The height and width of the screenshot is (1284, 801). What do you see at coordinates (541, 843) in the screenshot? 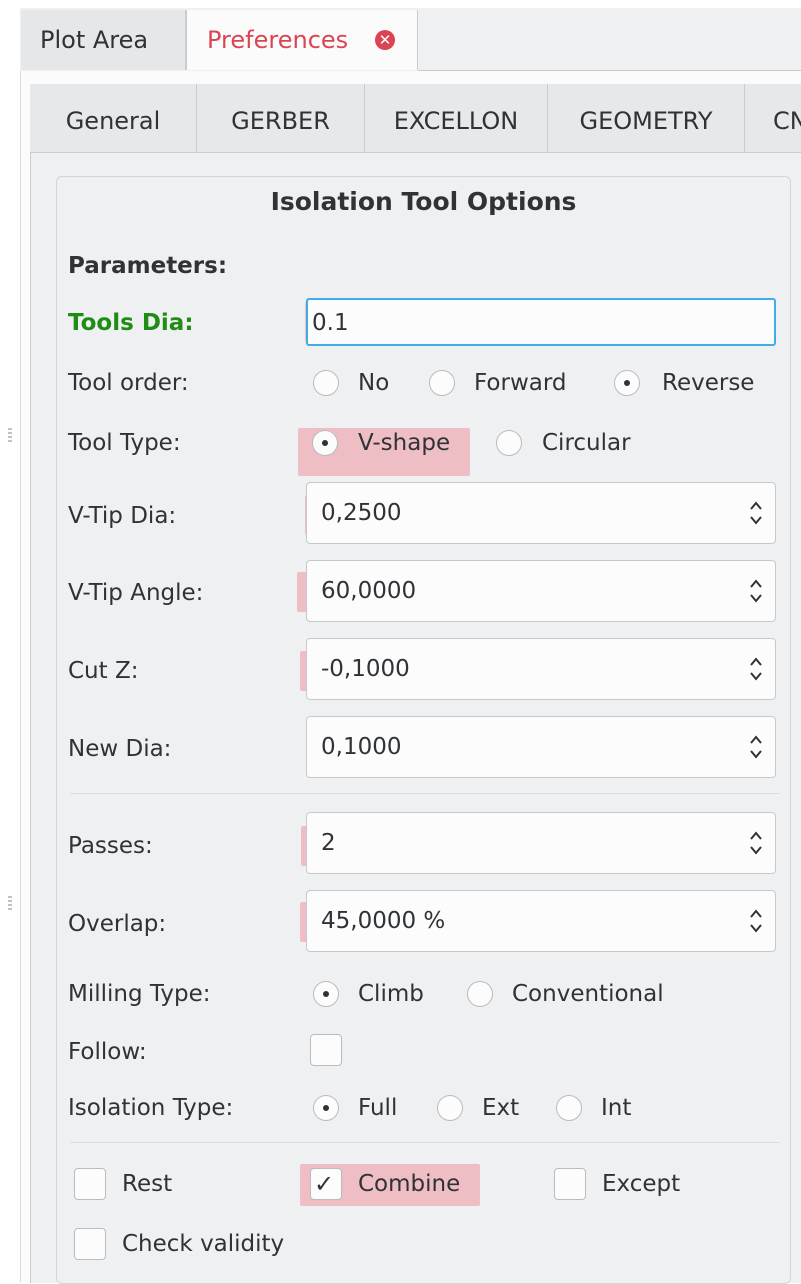
I see `passes-spinbox: 2` at bounding box center [541, 843].